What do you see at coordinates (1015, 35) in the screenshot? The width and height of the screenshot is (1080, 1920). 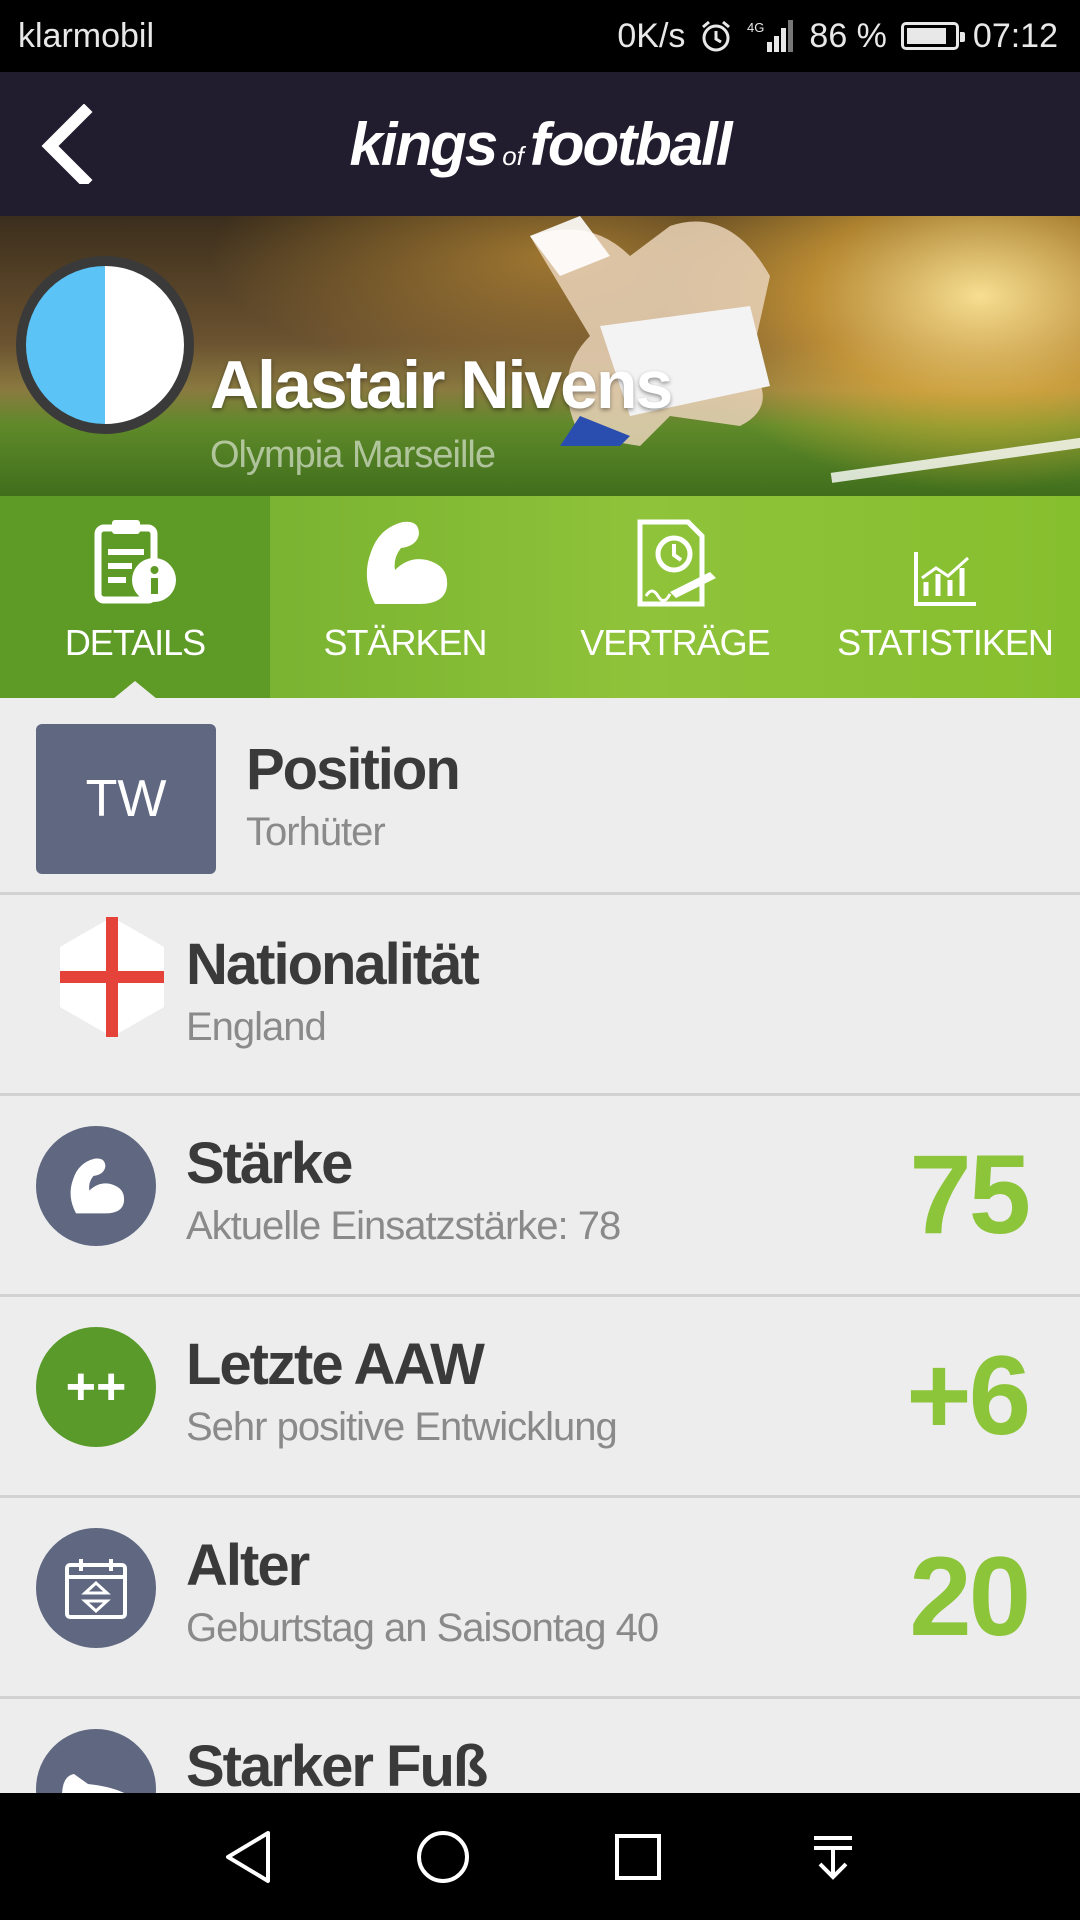 I see `clock: 07:12` at bounding box center [1015, 35].